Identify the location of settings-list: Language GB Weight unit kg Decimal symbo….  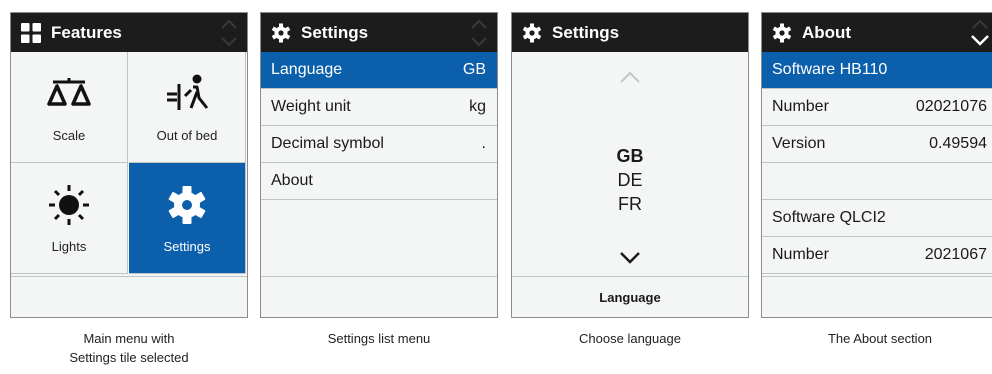
(379, 126).